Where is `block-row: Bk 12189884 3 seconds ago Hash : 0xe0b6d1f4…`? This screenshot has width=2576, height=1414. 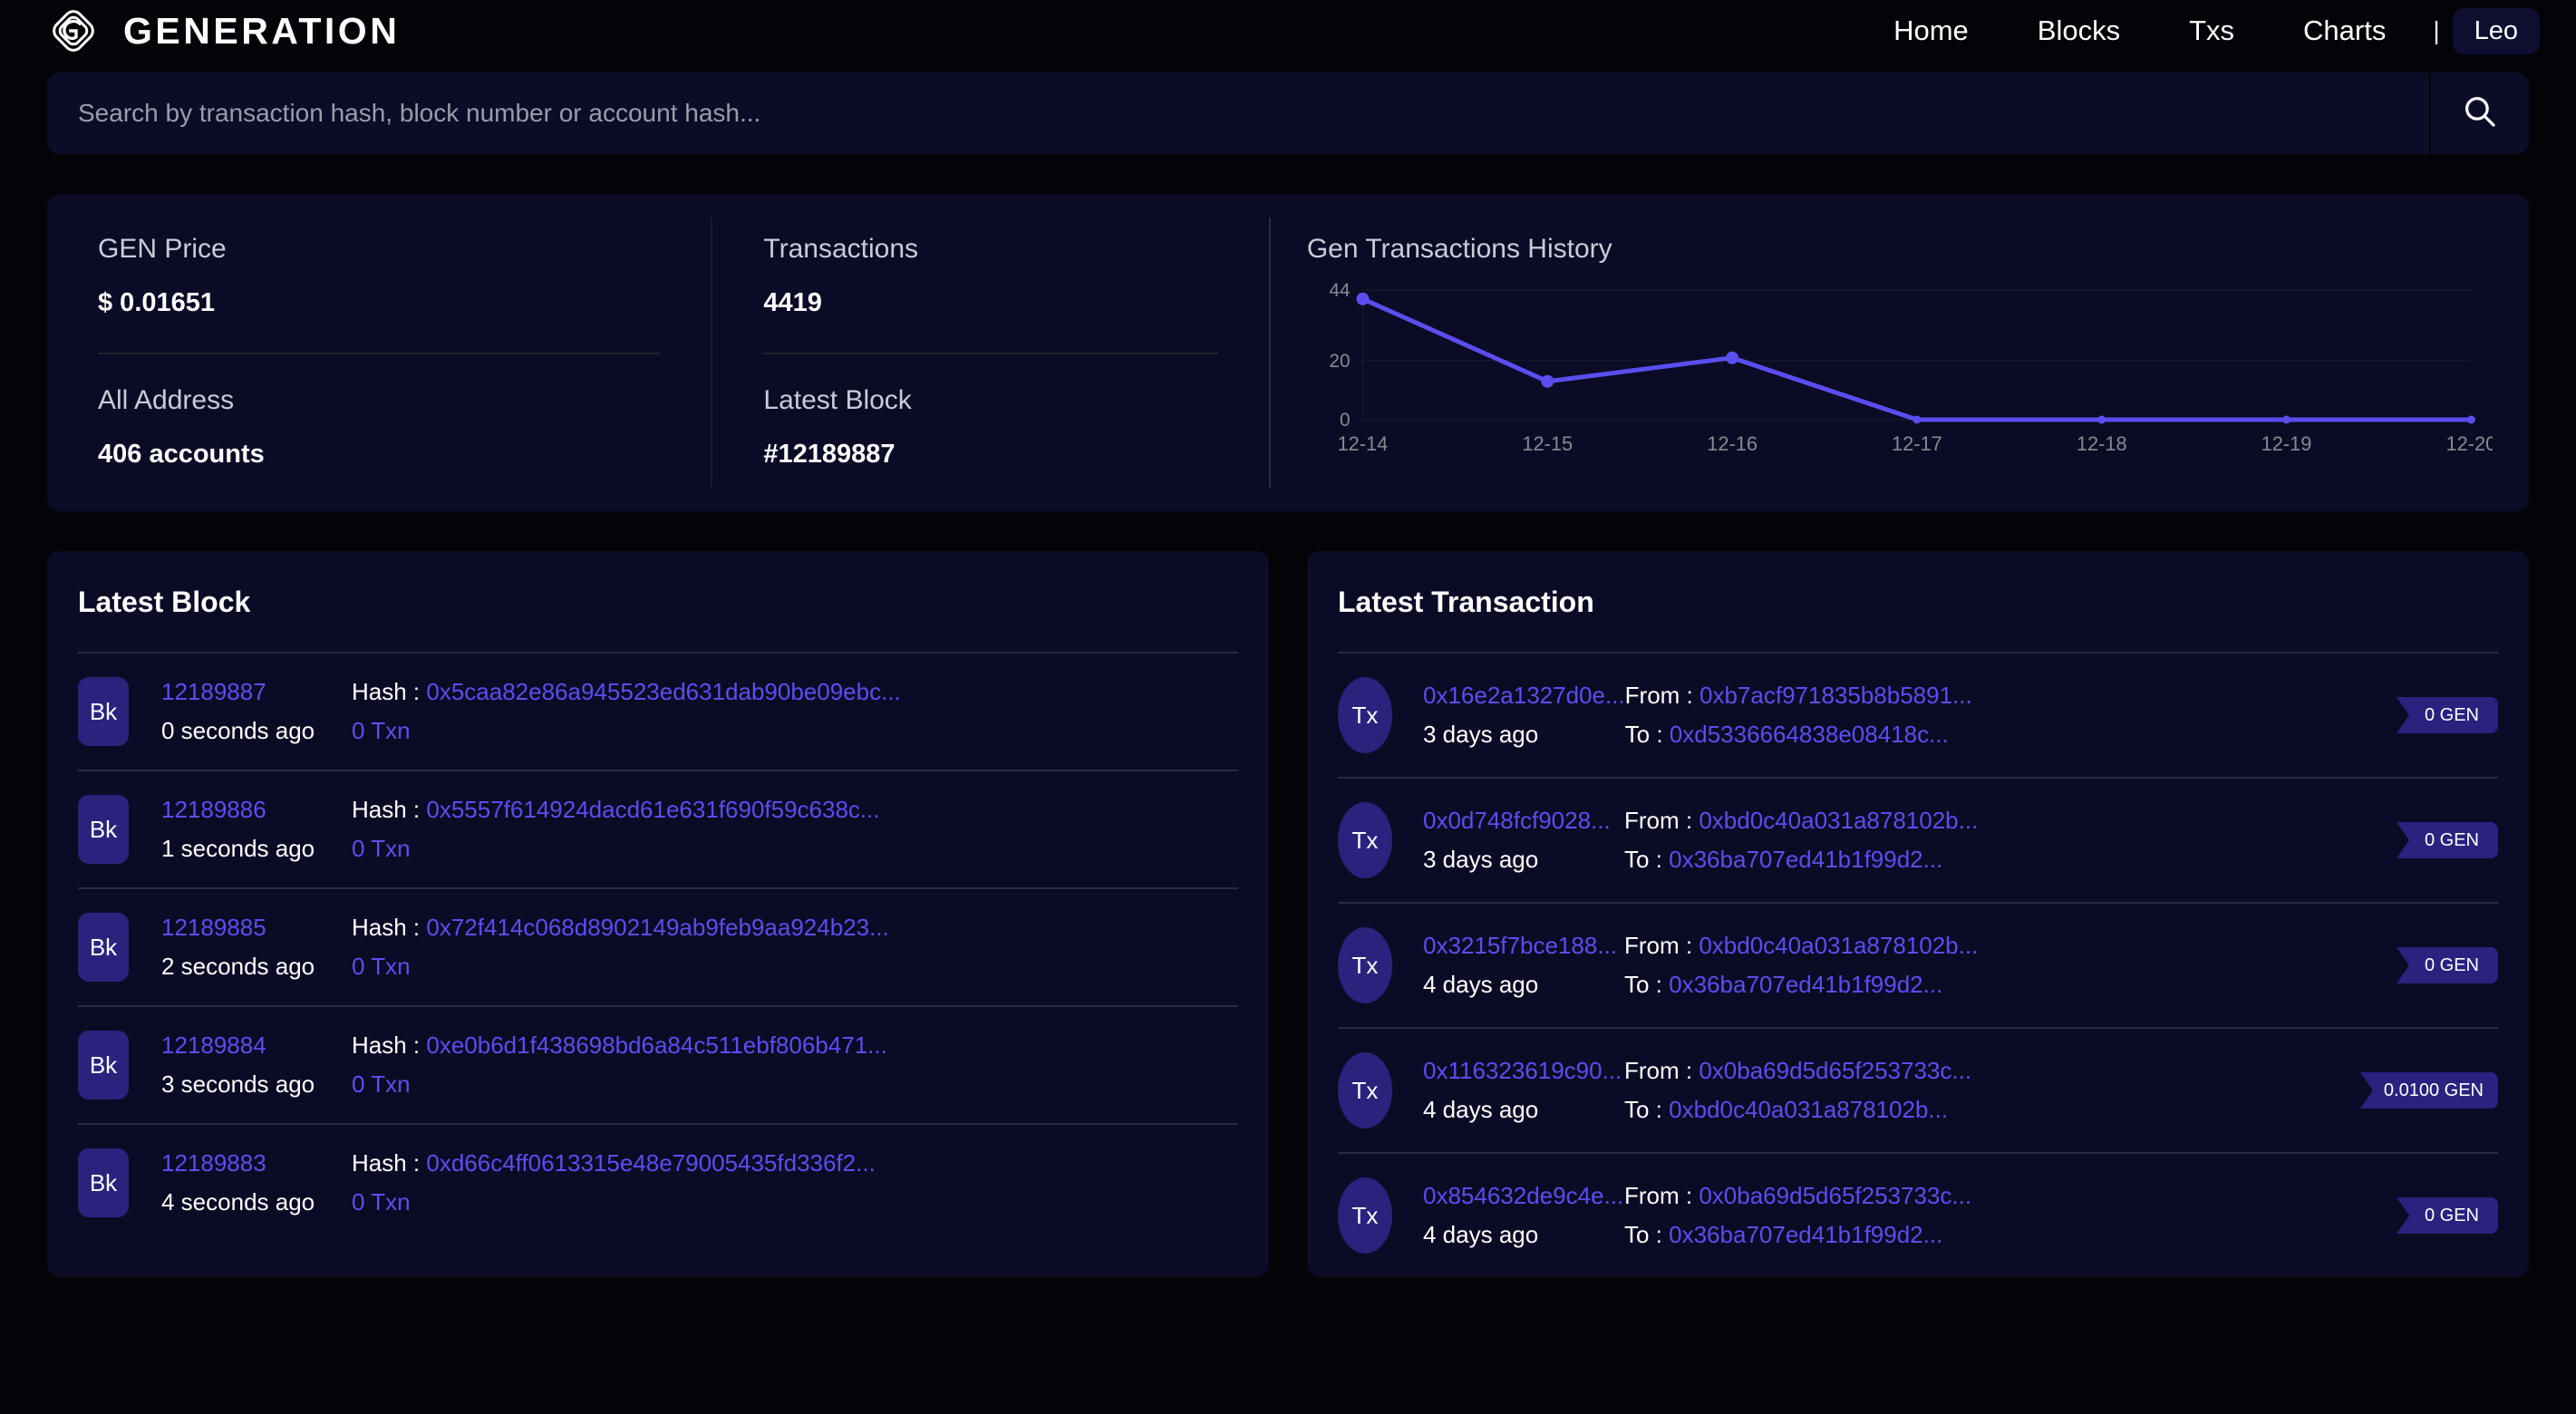
block-row: Bk 12189884 3 seconds ago Hash : 0xe0b6d1f4… is located at coordinates (658, 1066).